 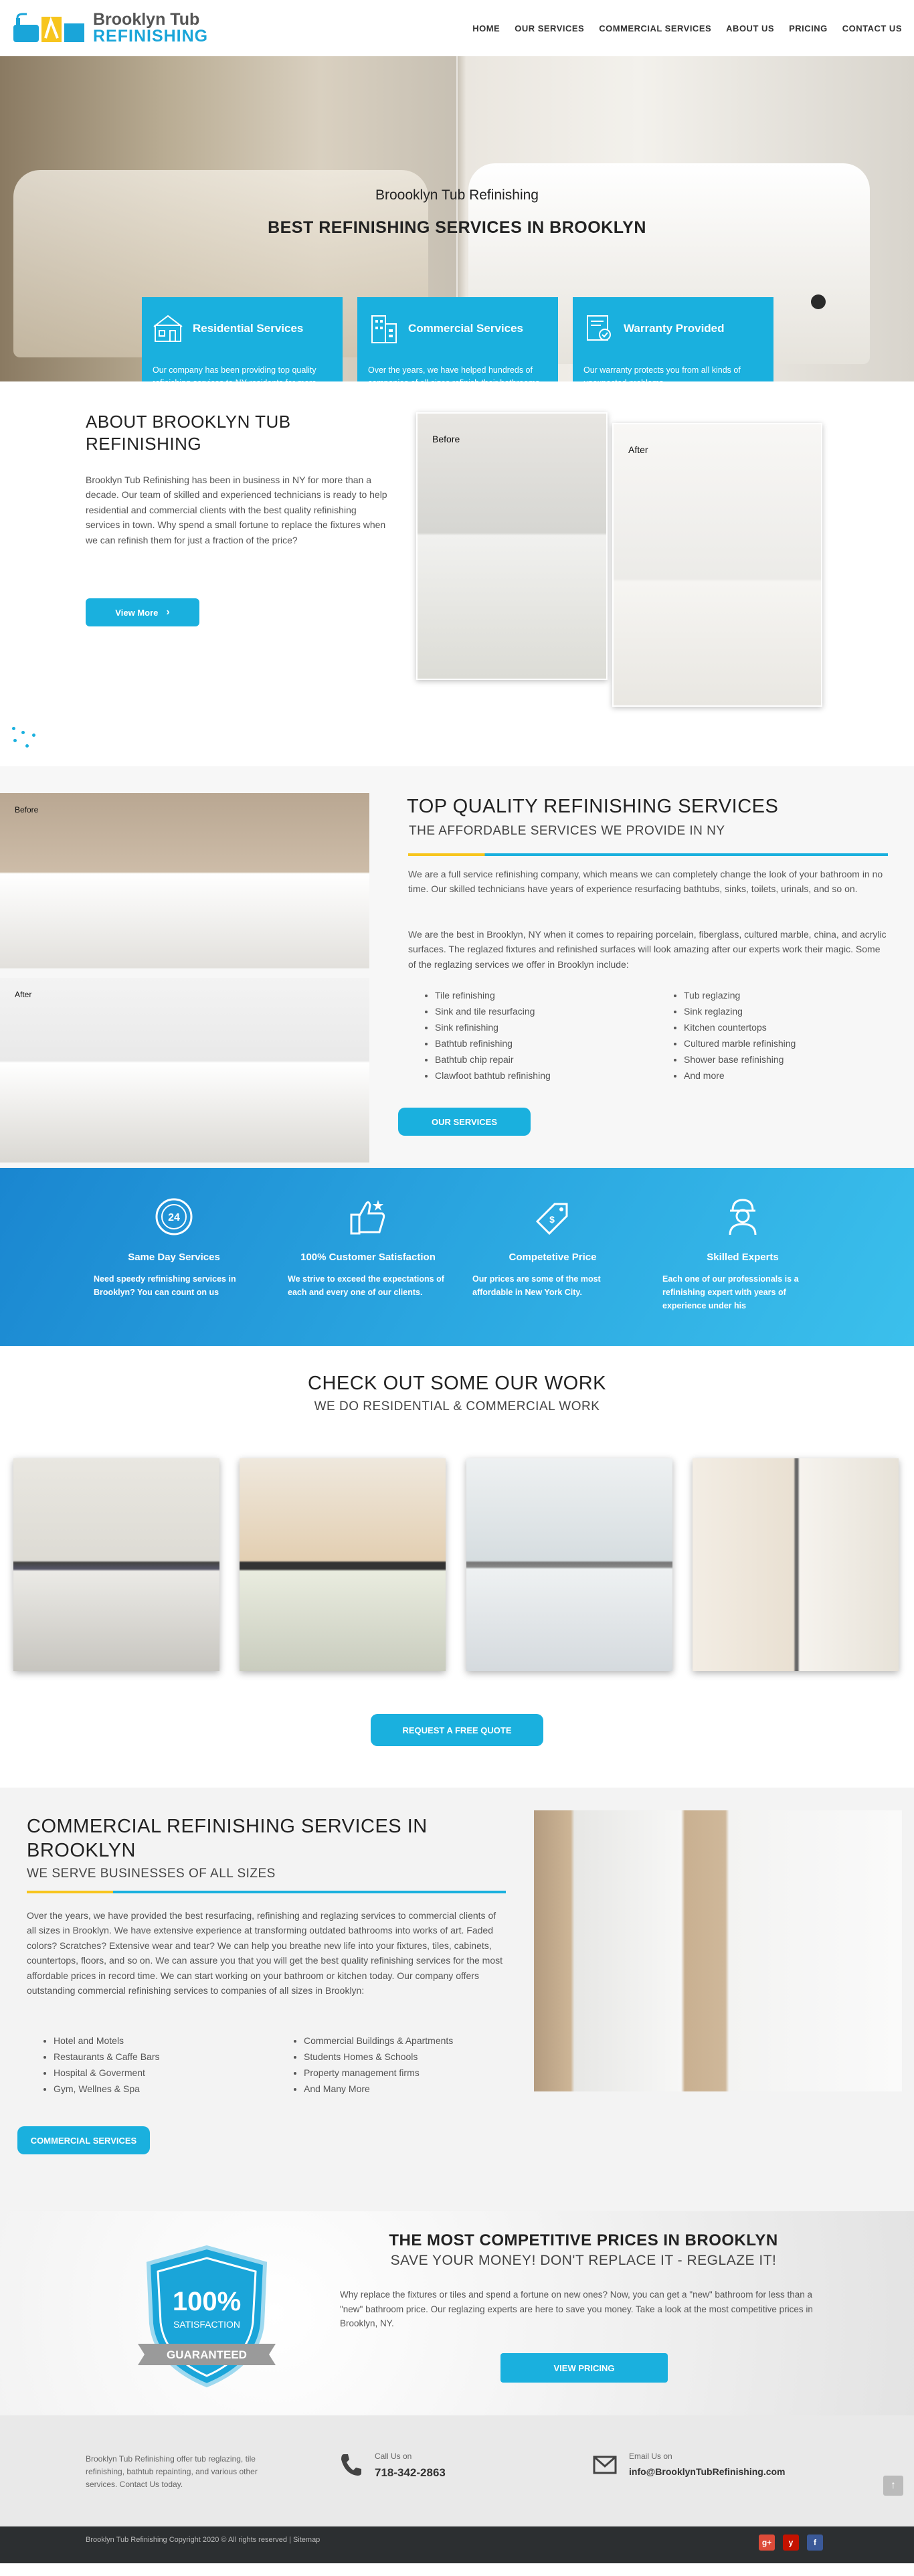 I want to click on satisfaction-badge-icon: 100% SATISFACTION GUARANTEED, so click(x=207, y=2316).